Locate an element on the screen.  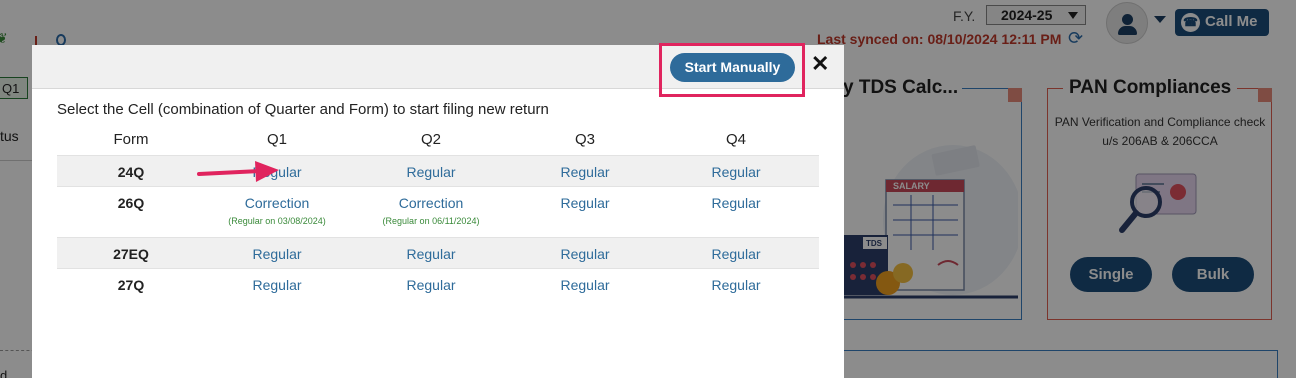
header-q2: Q2 is located at coordinates (430, 139).